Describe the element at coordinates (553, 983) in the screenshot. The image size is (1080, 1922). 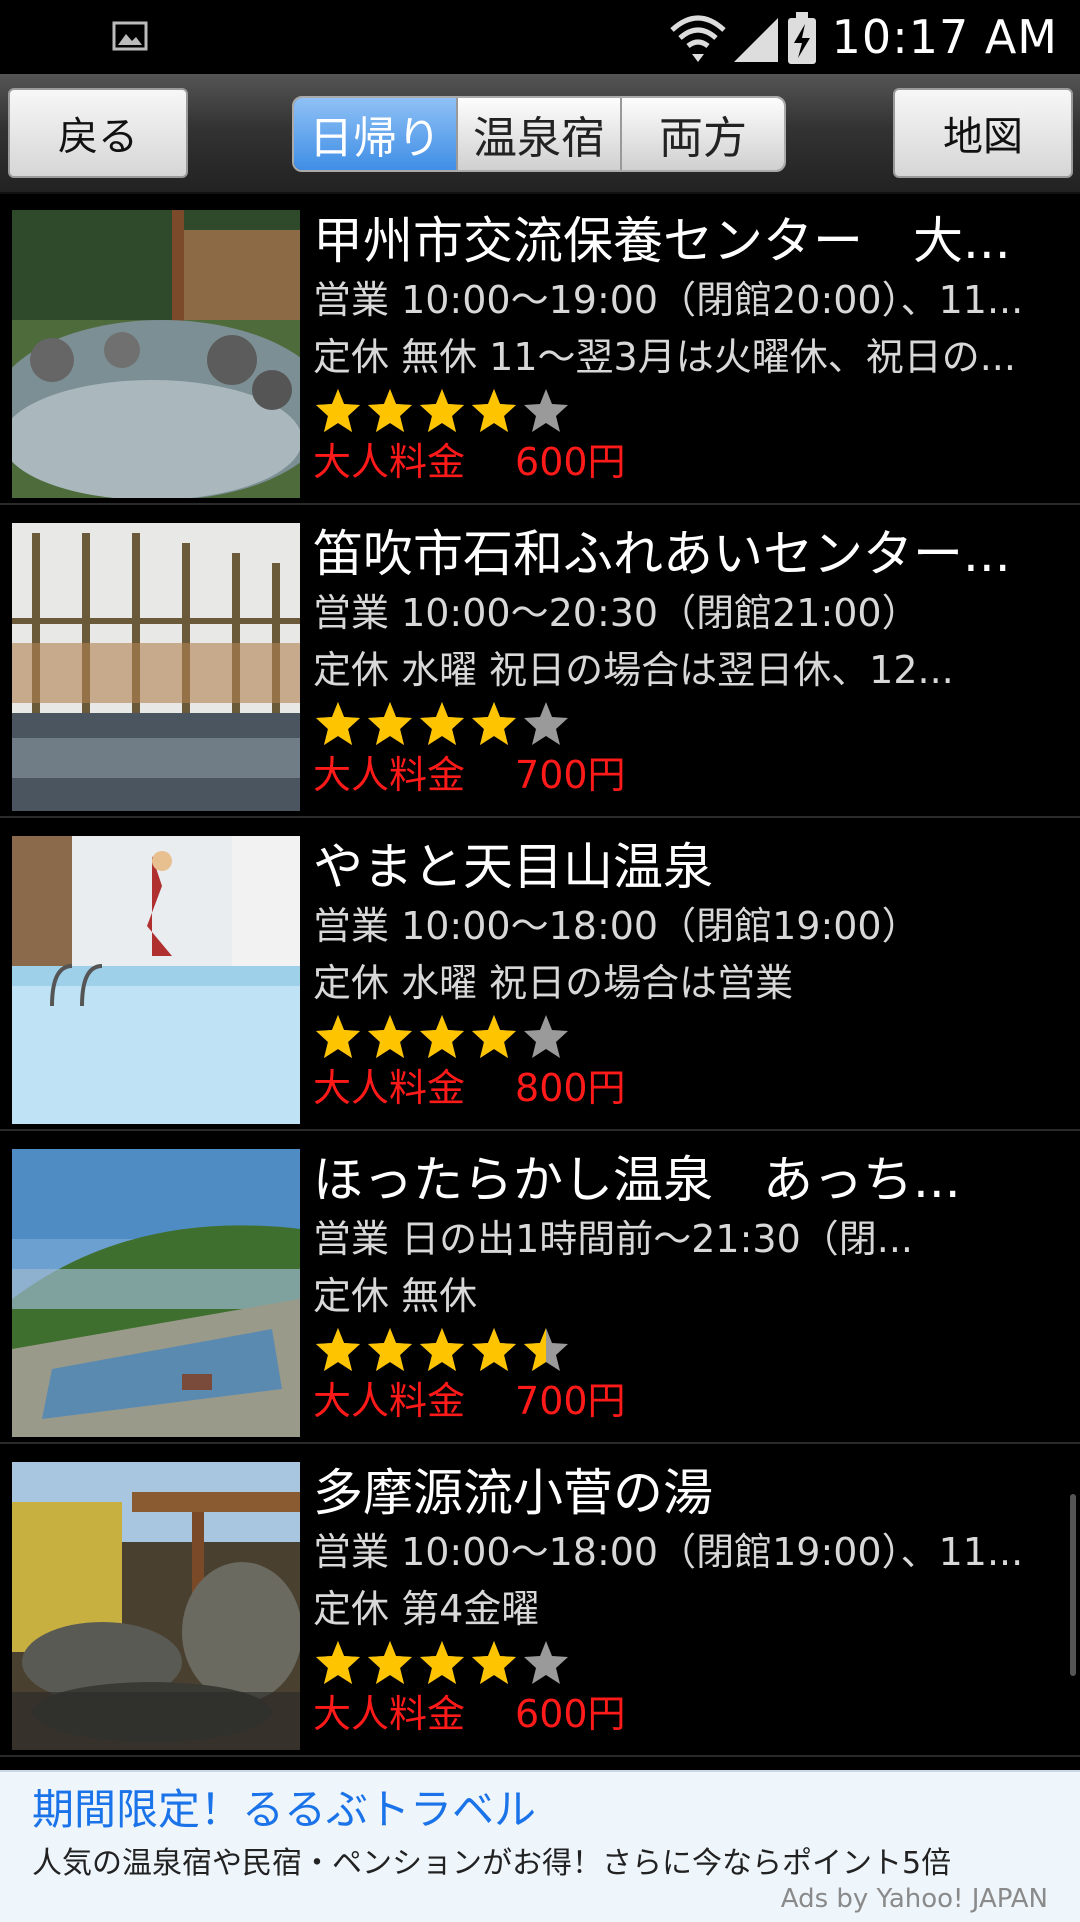
I see `closed-days: 定休 水曜 祝日の場合は営業` at that location.